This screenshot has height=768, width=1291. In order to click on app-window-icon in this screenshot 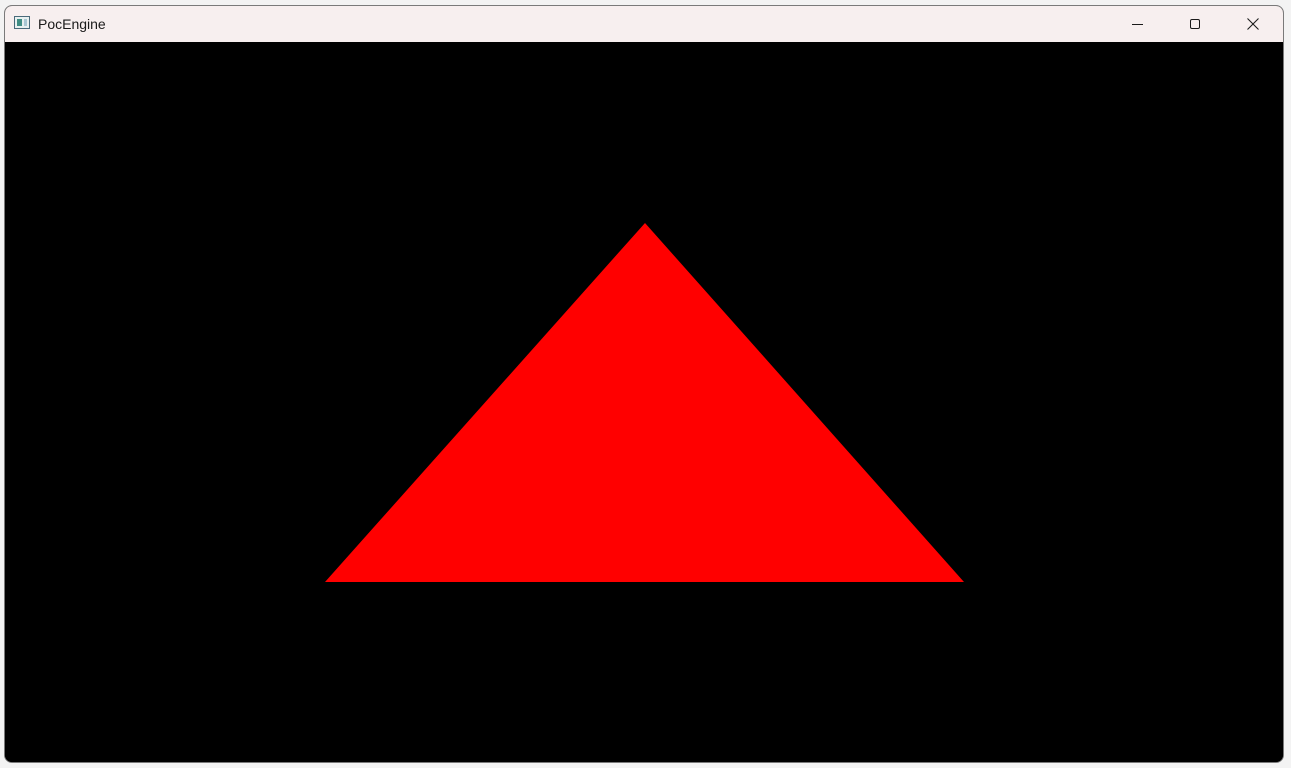, I will do `click(22, 22)`.